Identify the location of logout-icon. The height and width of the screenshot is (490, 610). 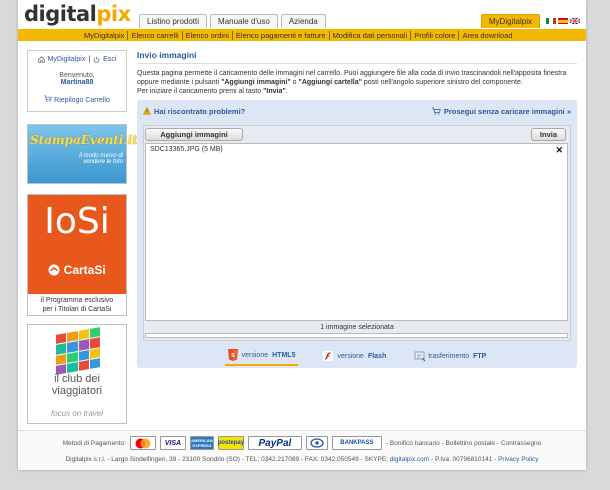
(96, 60).